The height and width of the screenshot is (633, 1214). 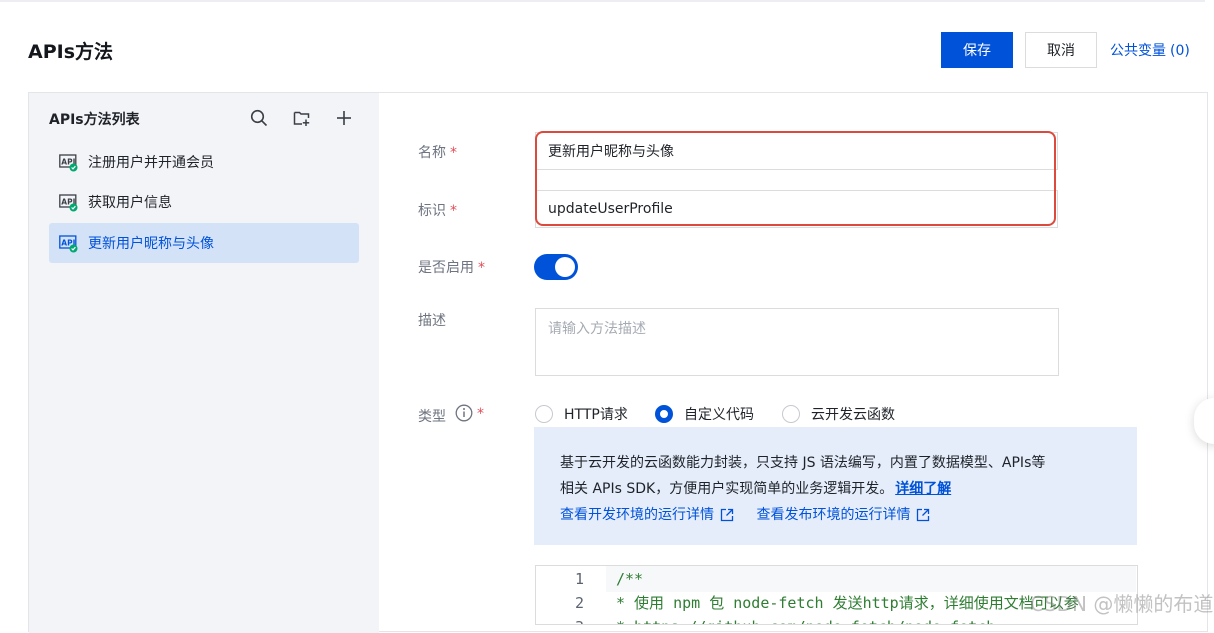 What do you see at coordinates (432, 321) in the screenshot?
I see `description-label: 描述` at bounding box center [432, 321].